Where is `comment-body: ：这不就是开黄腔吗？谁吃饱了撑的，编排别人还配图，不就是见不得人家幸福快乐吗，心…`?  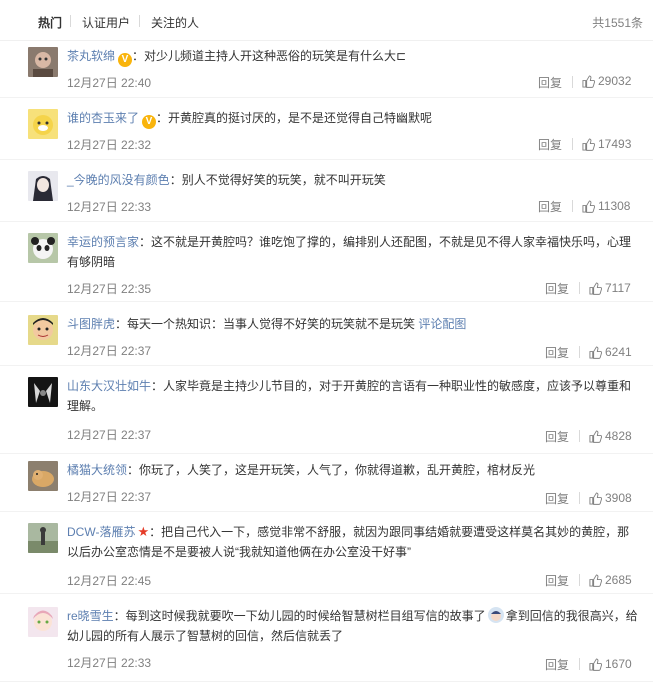 comment-body: ：这不就是开黄腔吗？谁吃饱了撑的，编排别人还配图，不就是见不得人家幸福快乐吗，心… is located at coordinates (349, 252).